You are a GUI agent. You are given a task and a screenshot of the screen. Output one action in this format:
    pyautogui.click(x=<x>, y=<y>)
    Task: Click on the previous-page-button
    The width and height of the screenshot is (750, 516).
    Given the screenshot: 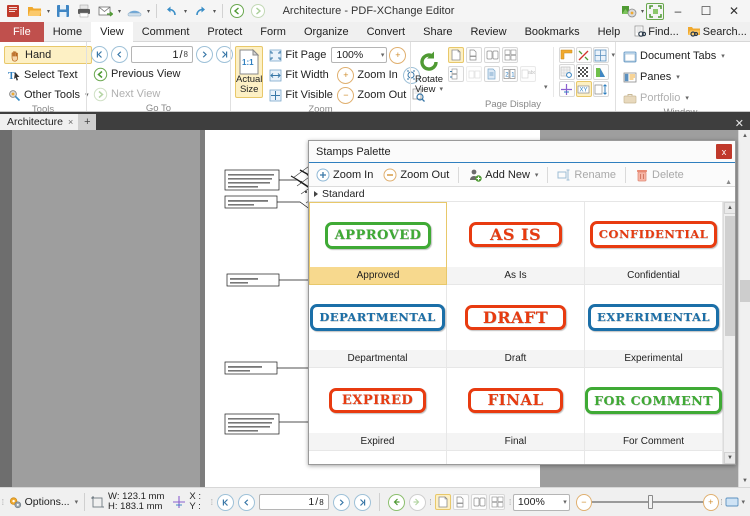 What is the action you would take?
    pyautogui.click(x=119, y=54)
    